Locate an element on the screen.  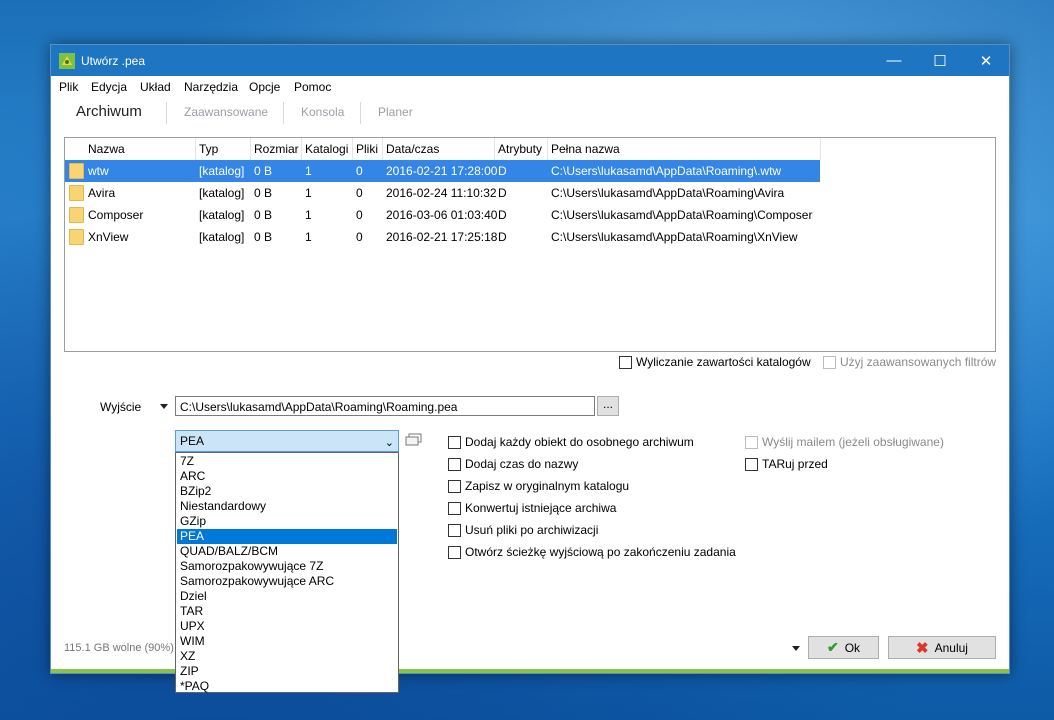
format-option: ZIP is located at coordinates (287, 671).